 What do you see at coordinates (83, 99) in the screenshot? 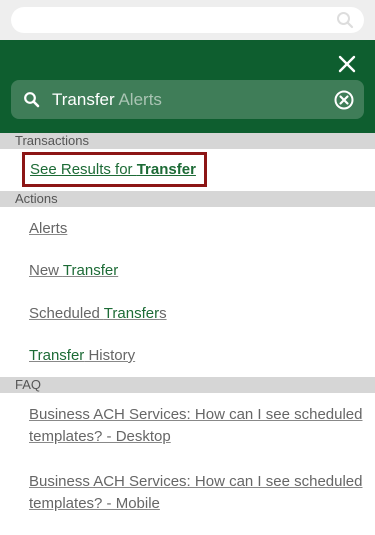
I see `search-typed-text: Transfer` at bounding box center [83, 99].